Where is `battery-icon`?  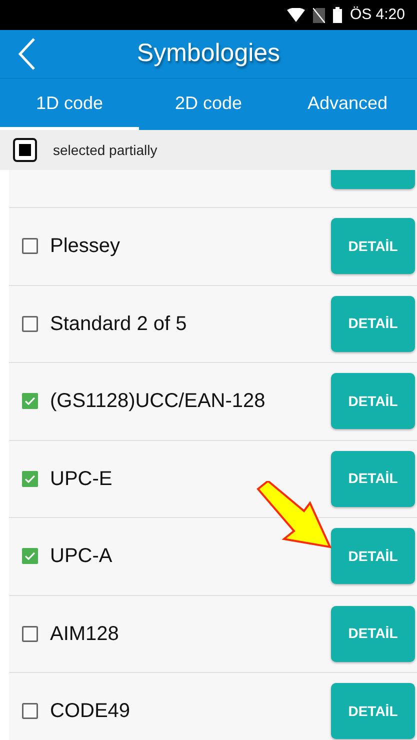 battery-icon is located at coordinates (337, 15).